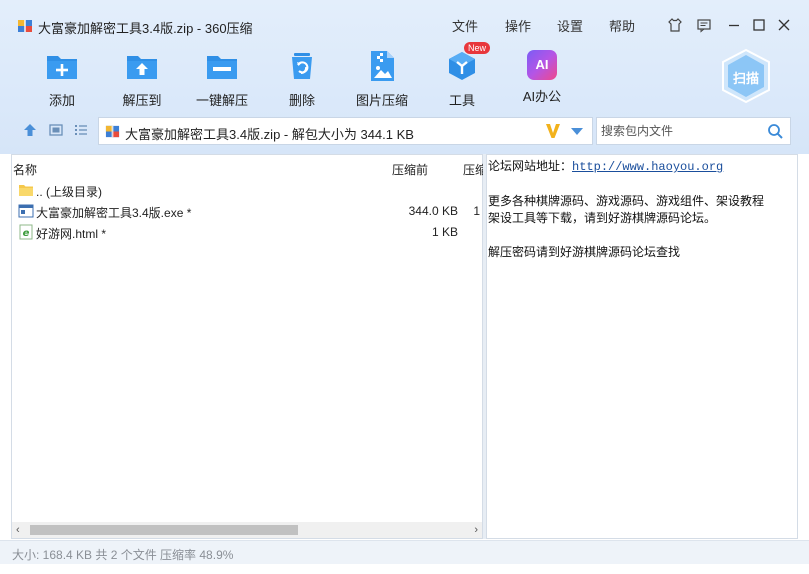  I want to click on scan-label: 扫描, so click(745, 78).